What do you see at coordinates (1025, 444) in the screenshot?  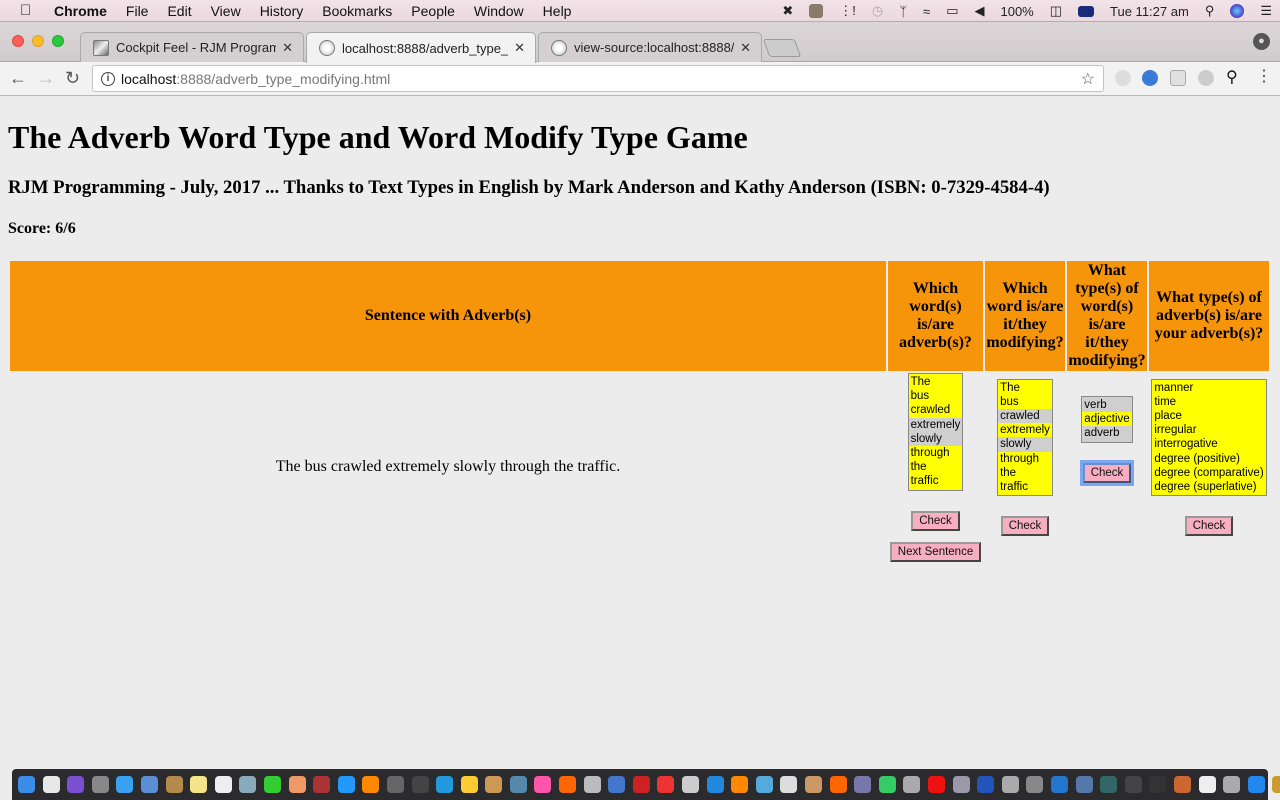 I see `modified-word-option: slowly` at bounding box center [1025, 444].